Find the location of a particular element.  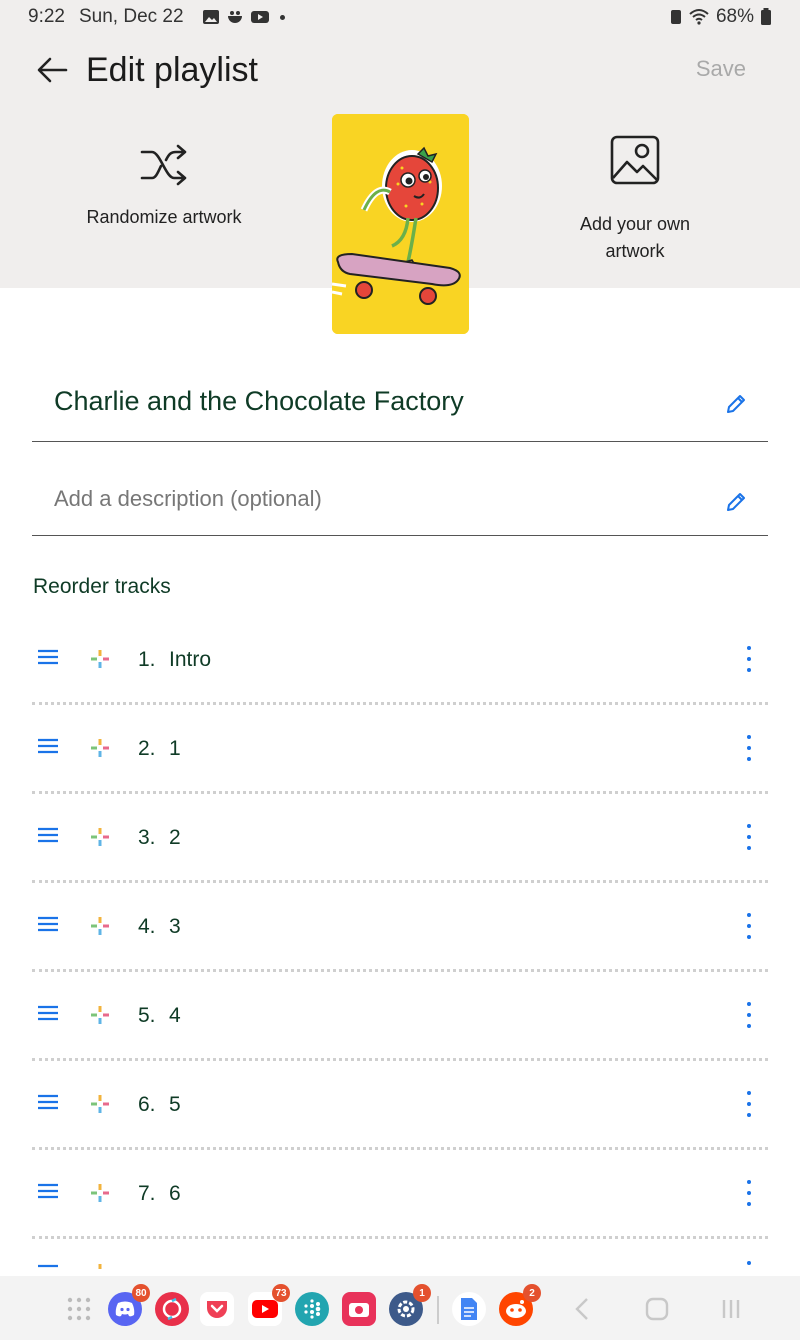

back-button is located at coordinates (52, 70).